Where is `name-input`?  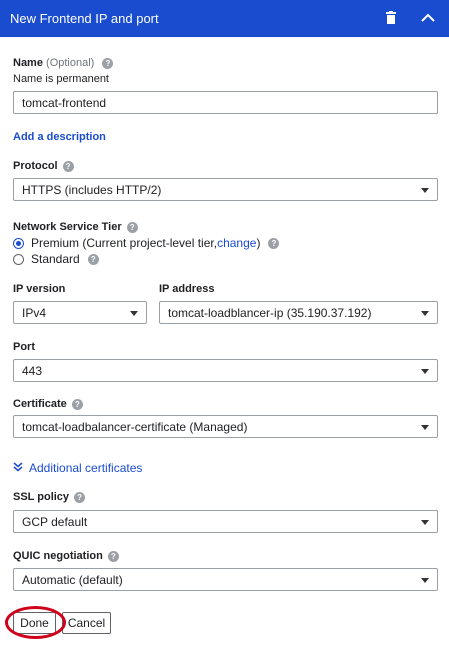
name-input is located at coordinates (225, 102).